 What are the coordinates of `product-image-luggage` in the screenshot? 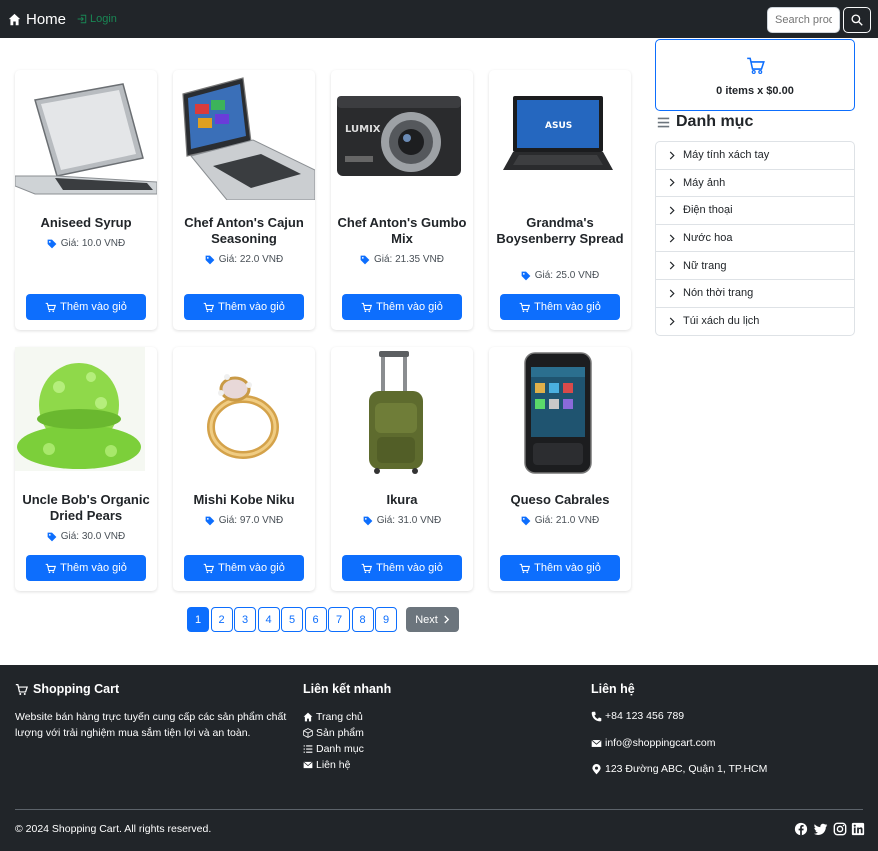 It's located at (402, 412).